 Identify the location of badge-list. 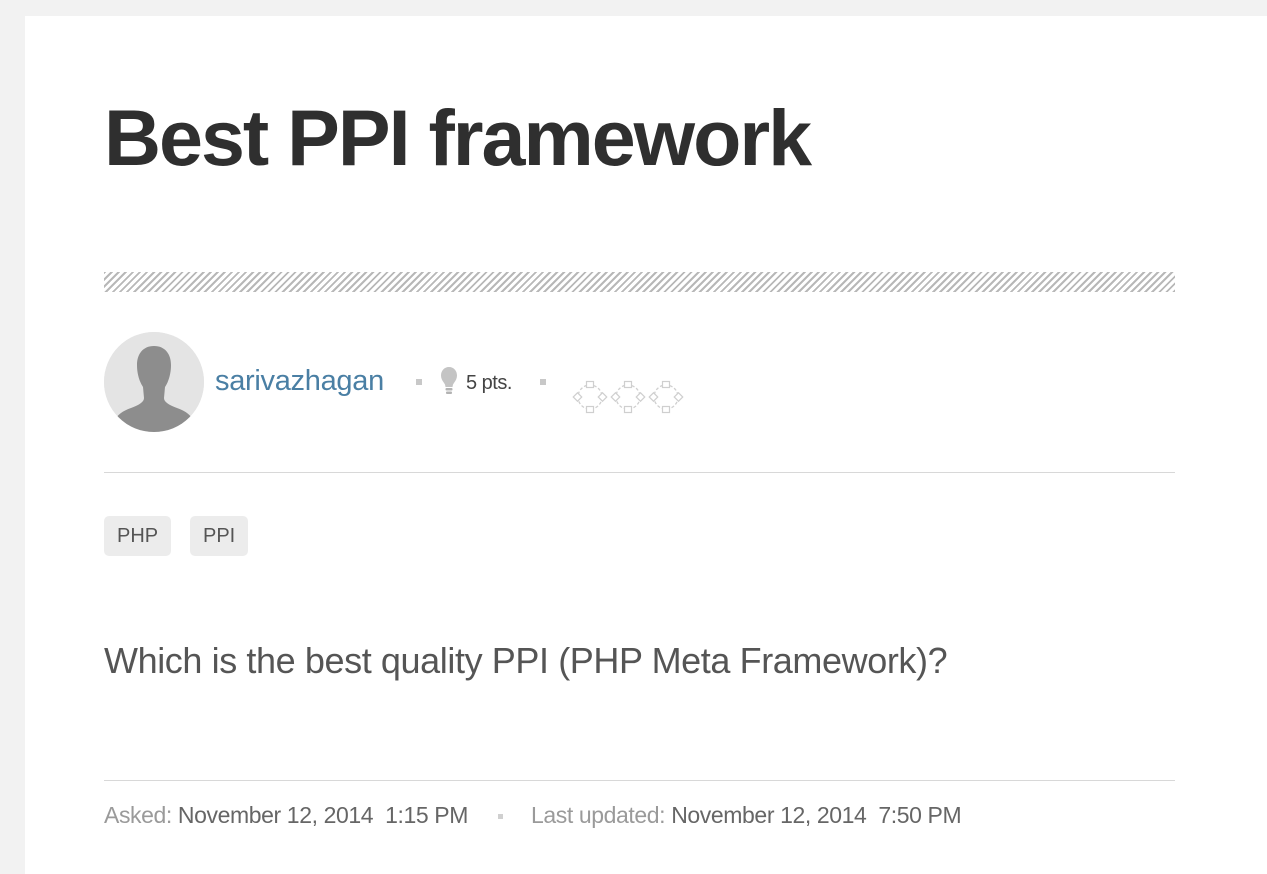
(629, 397).